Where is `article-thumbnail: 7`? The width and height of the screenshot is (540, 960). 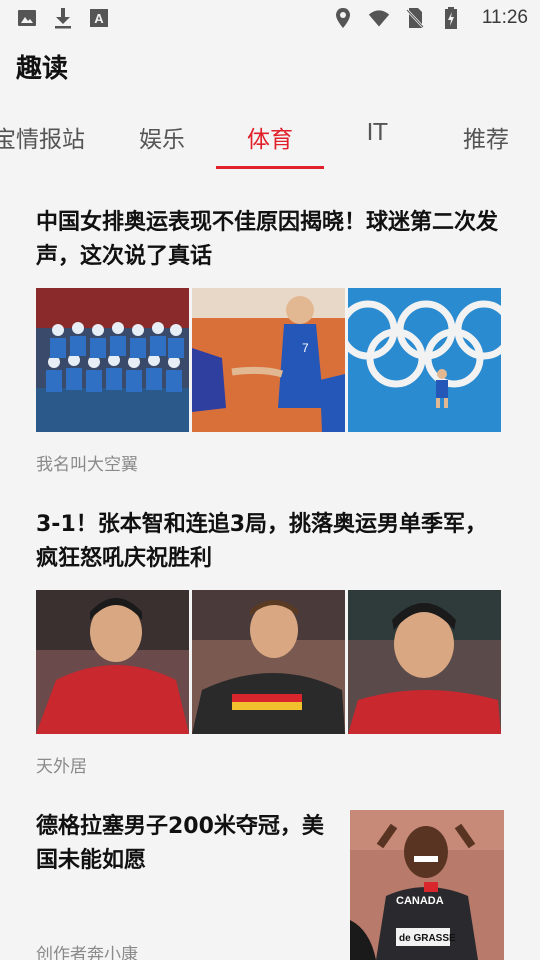
article-thumbnail: 7 is located at coordinates (268, 360).